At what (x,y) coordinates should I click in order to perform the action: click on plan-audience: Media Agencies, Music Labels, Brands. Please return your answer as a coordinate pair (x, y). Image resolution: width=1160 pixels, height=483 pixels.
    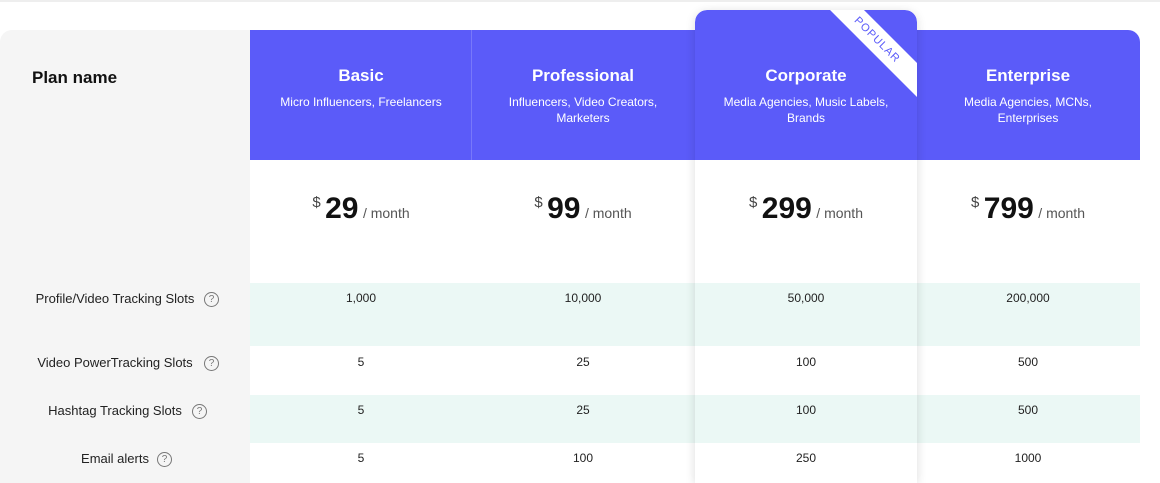
    Looking at the image, I should click on (806, 110).